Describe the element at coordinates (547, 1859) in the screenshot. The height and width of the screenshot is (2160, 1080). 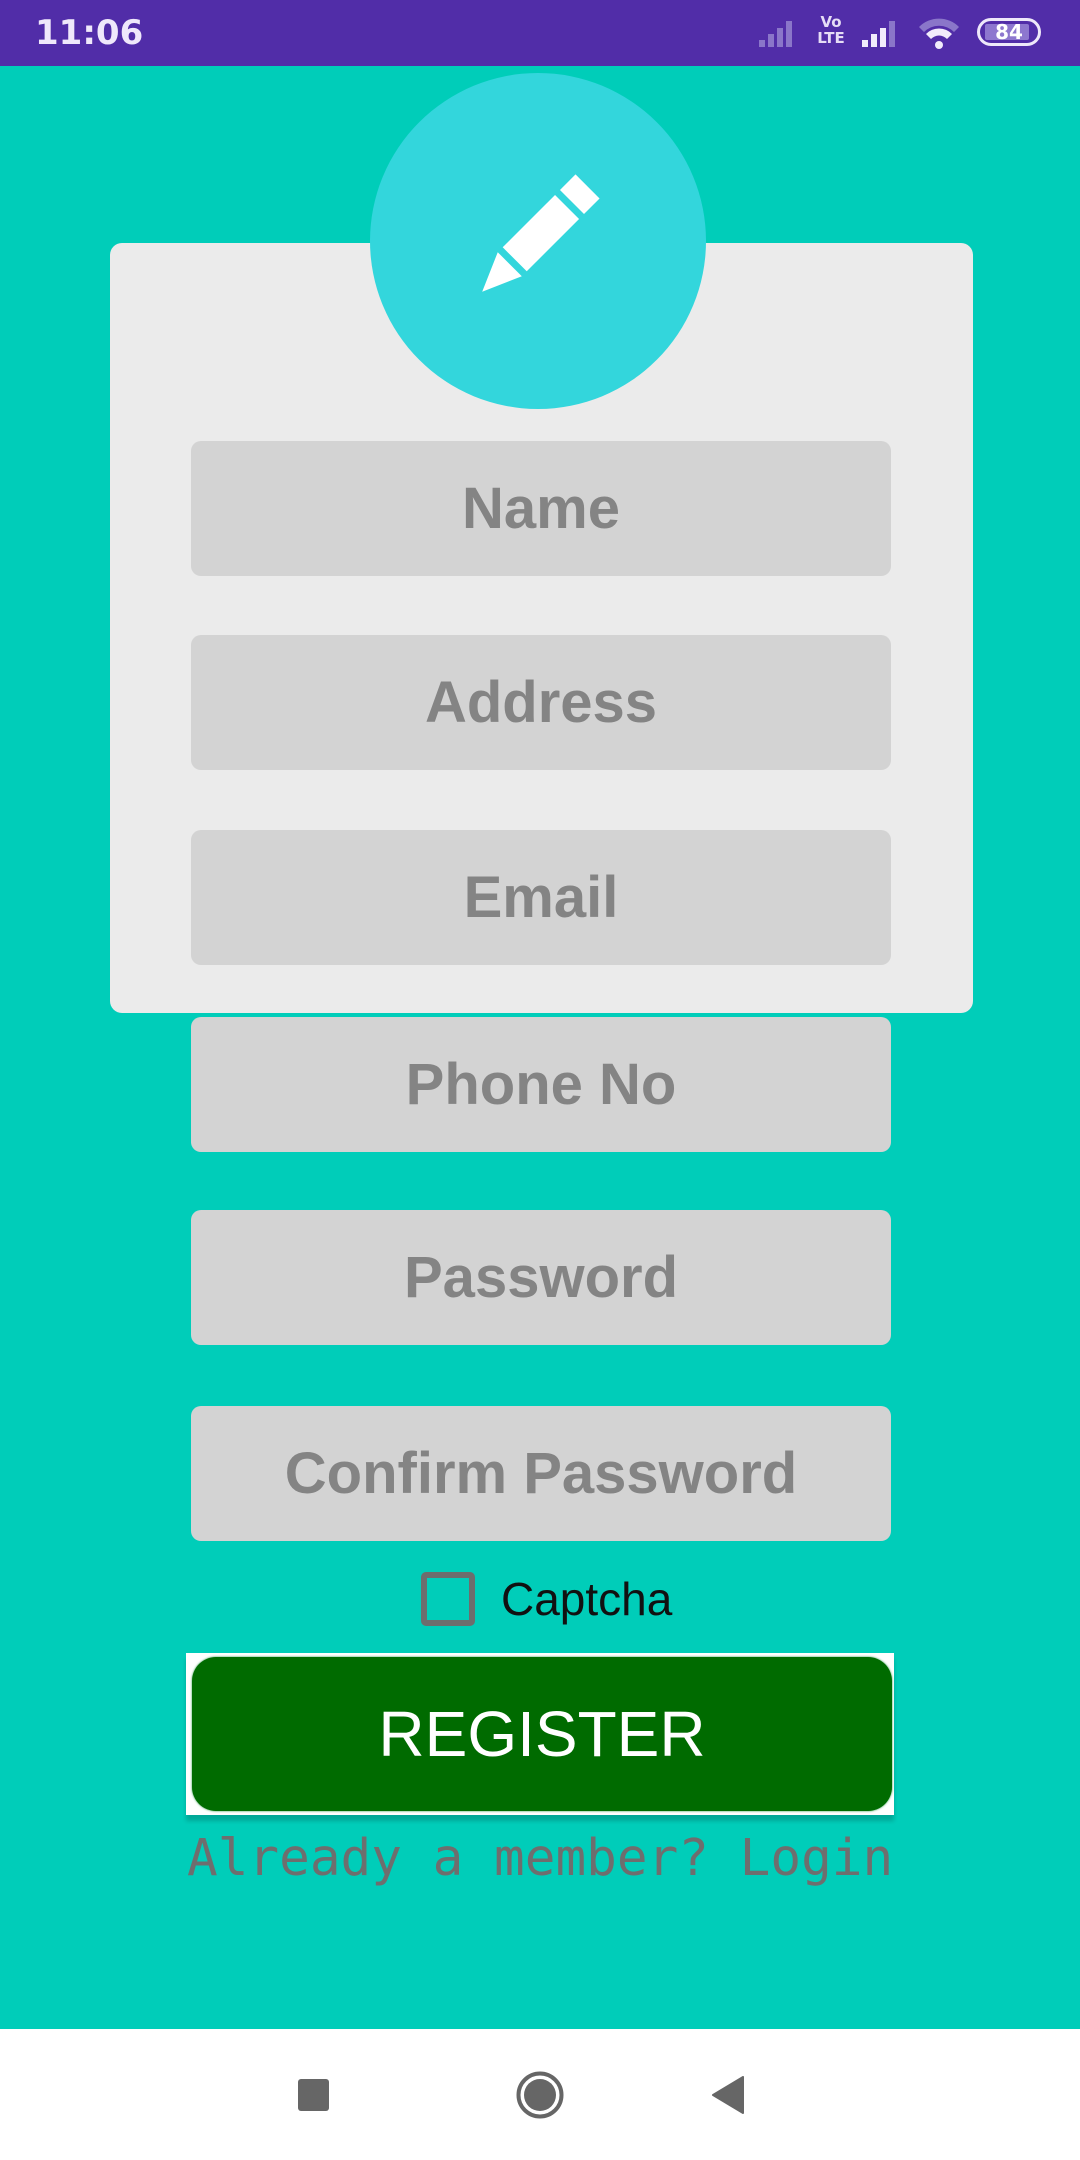
I see `login-link: Already a member? Login` at that location.